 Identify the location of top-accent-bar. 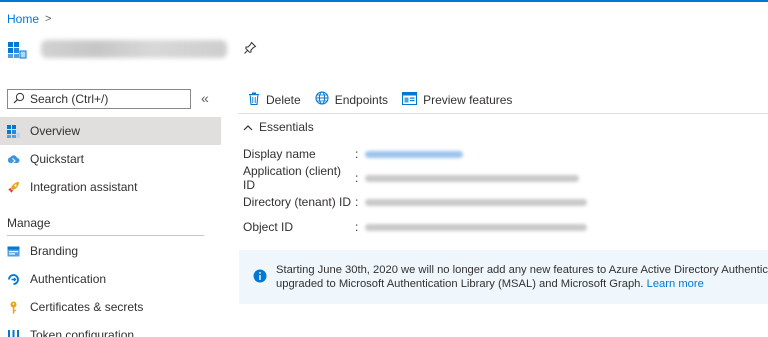
(384, 1).